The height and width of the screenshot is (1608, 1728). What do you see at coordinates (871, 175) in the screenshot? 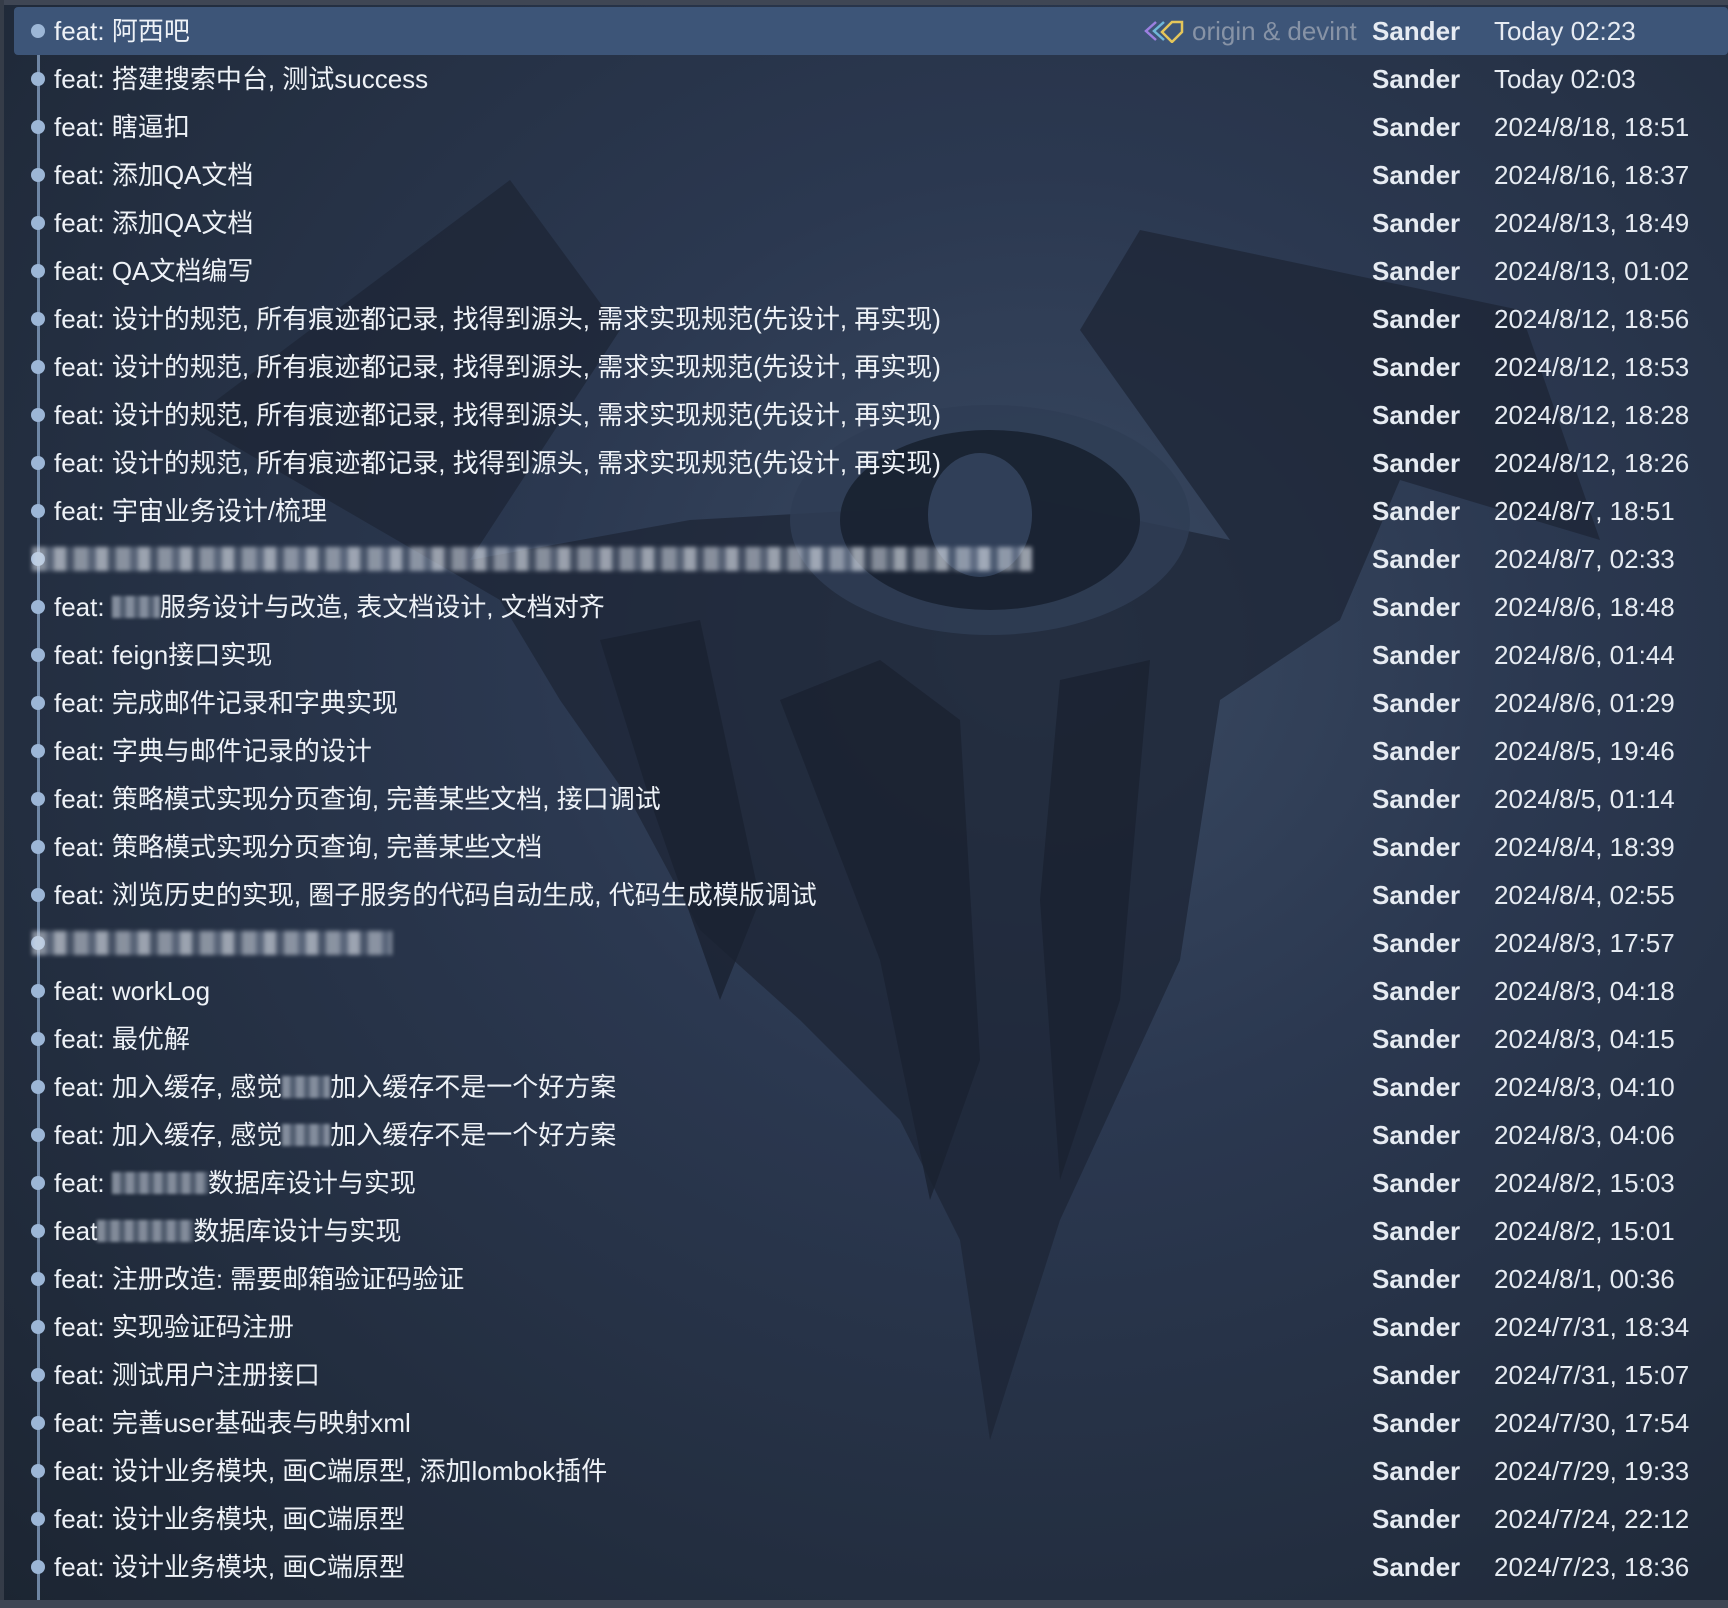
I see `commit-row: feat: 添加QA文档 Sander 2024/8/16, 18:37` at bounding box center [871, 175].